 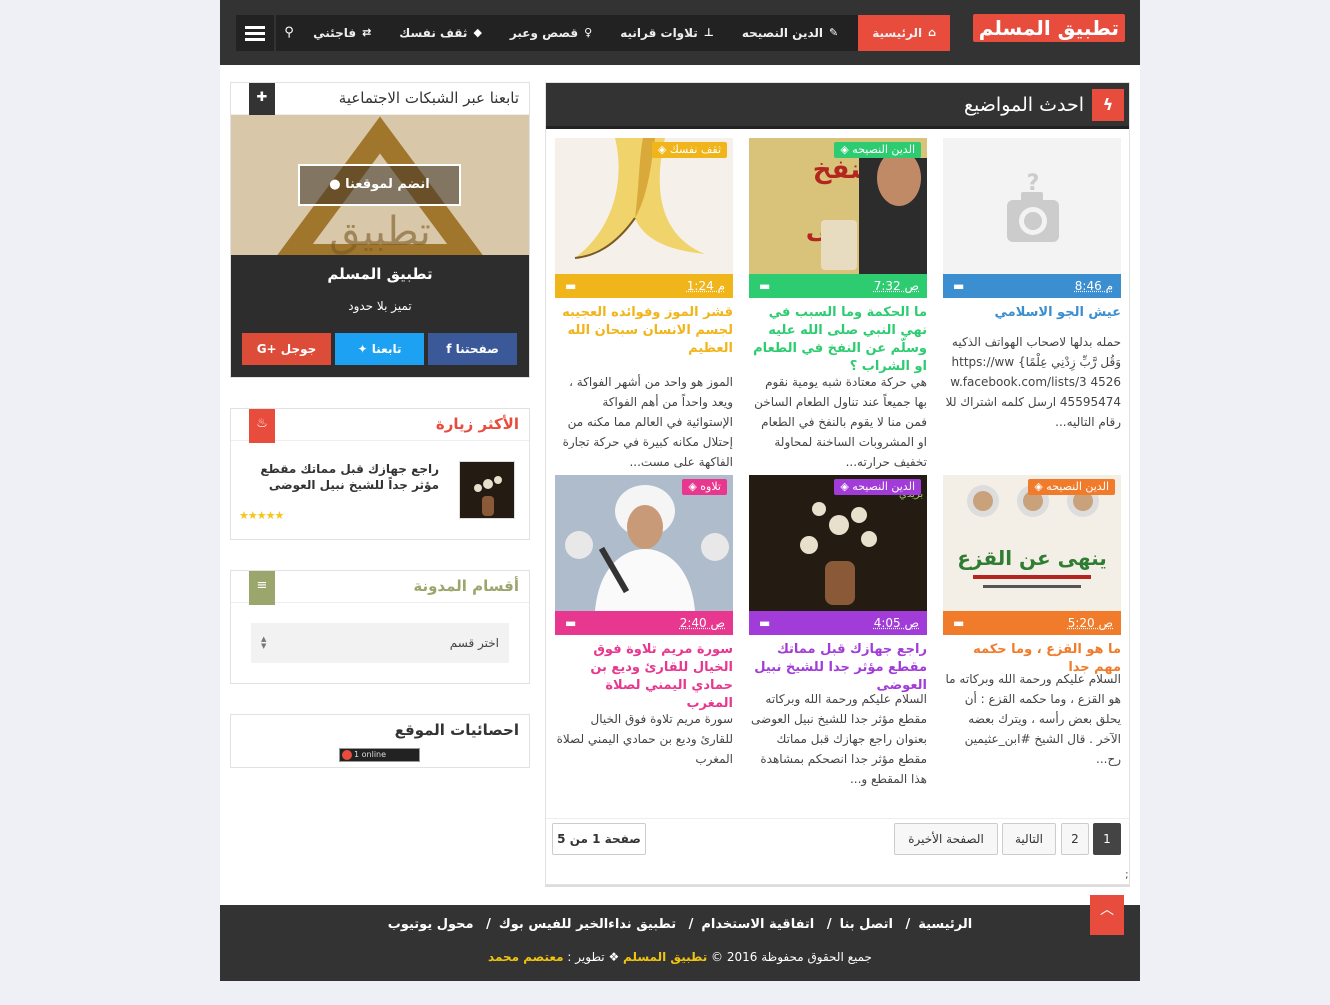 I want to click on widget-title: أقسام المدونة, so click(x=466, y=586).